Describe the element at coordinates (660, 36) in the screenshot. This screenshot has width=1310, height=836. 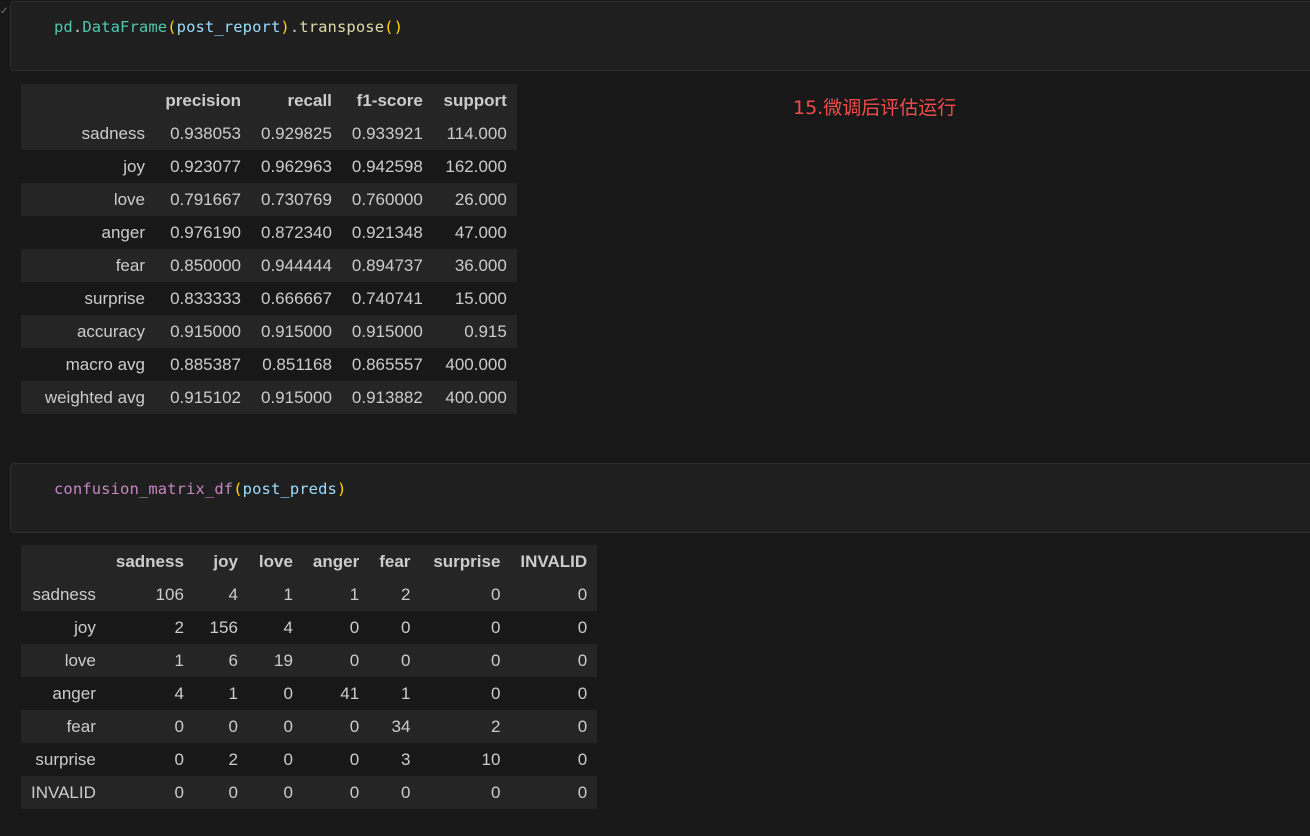
I see `code-cell-report: pd.DataFrame(post_report).transpose()` at that location.